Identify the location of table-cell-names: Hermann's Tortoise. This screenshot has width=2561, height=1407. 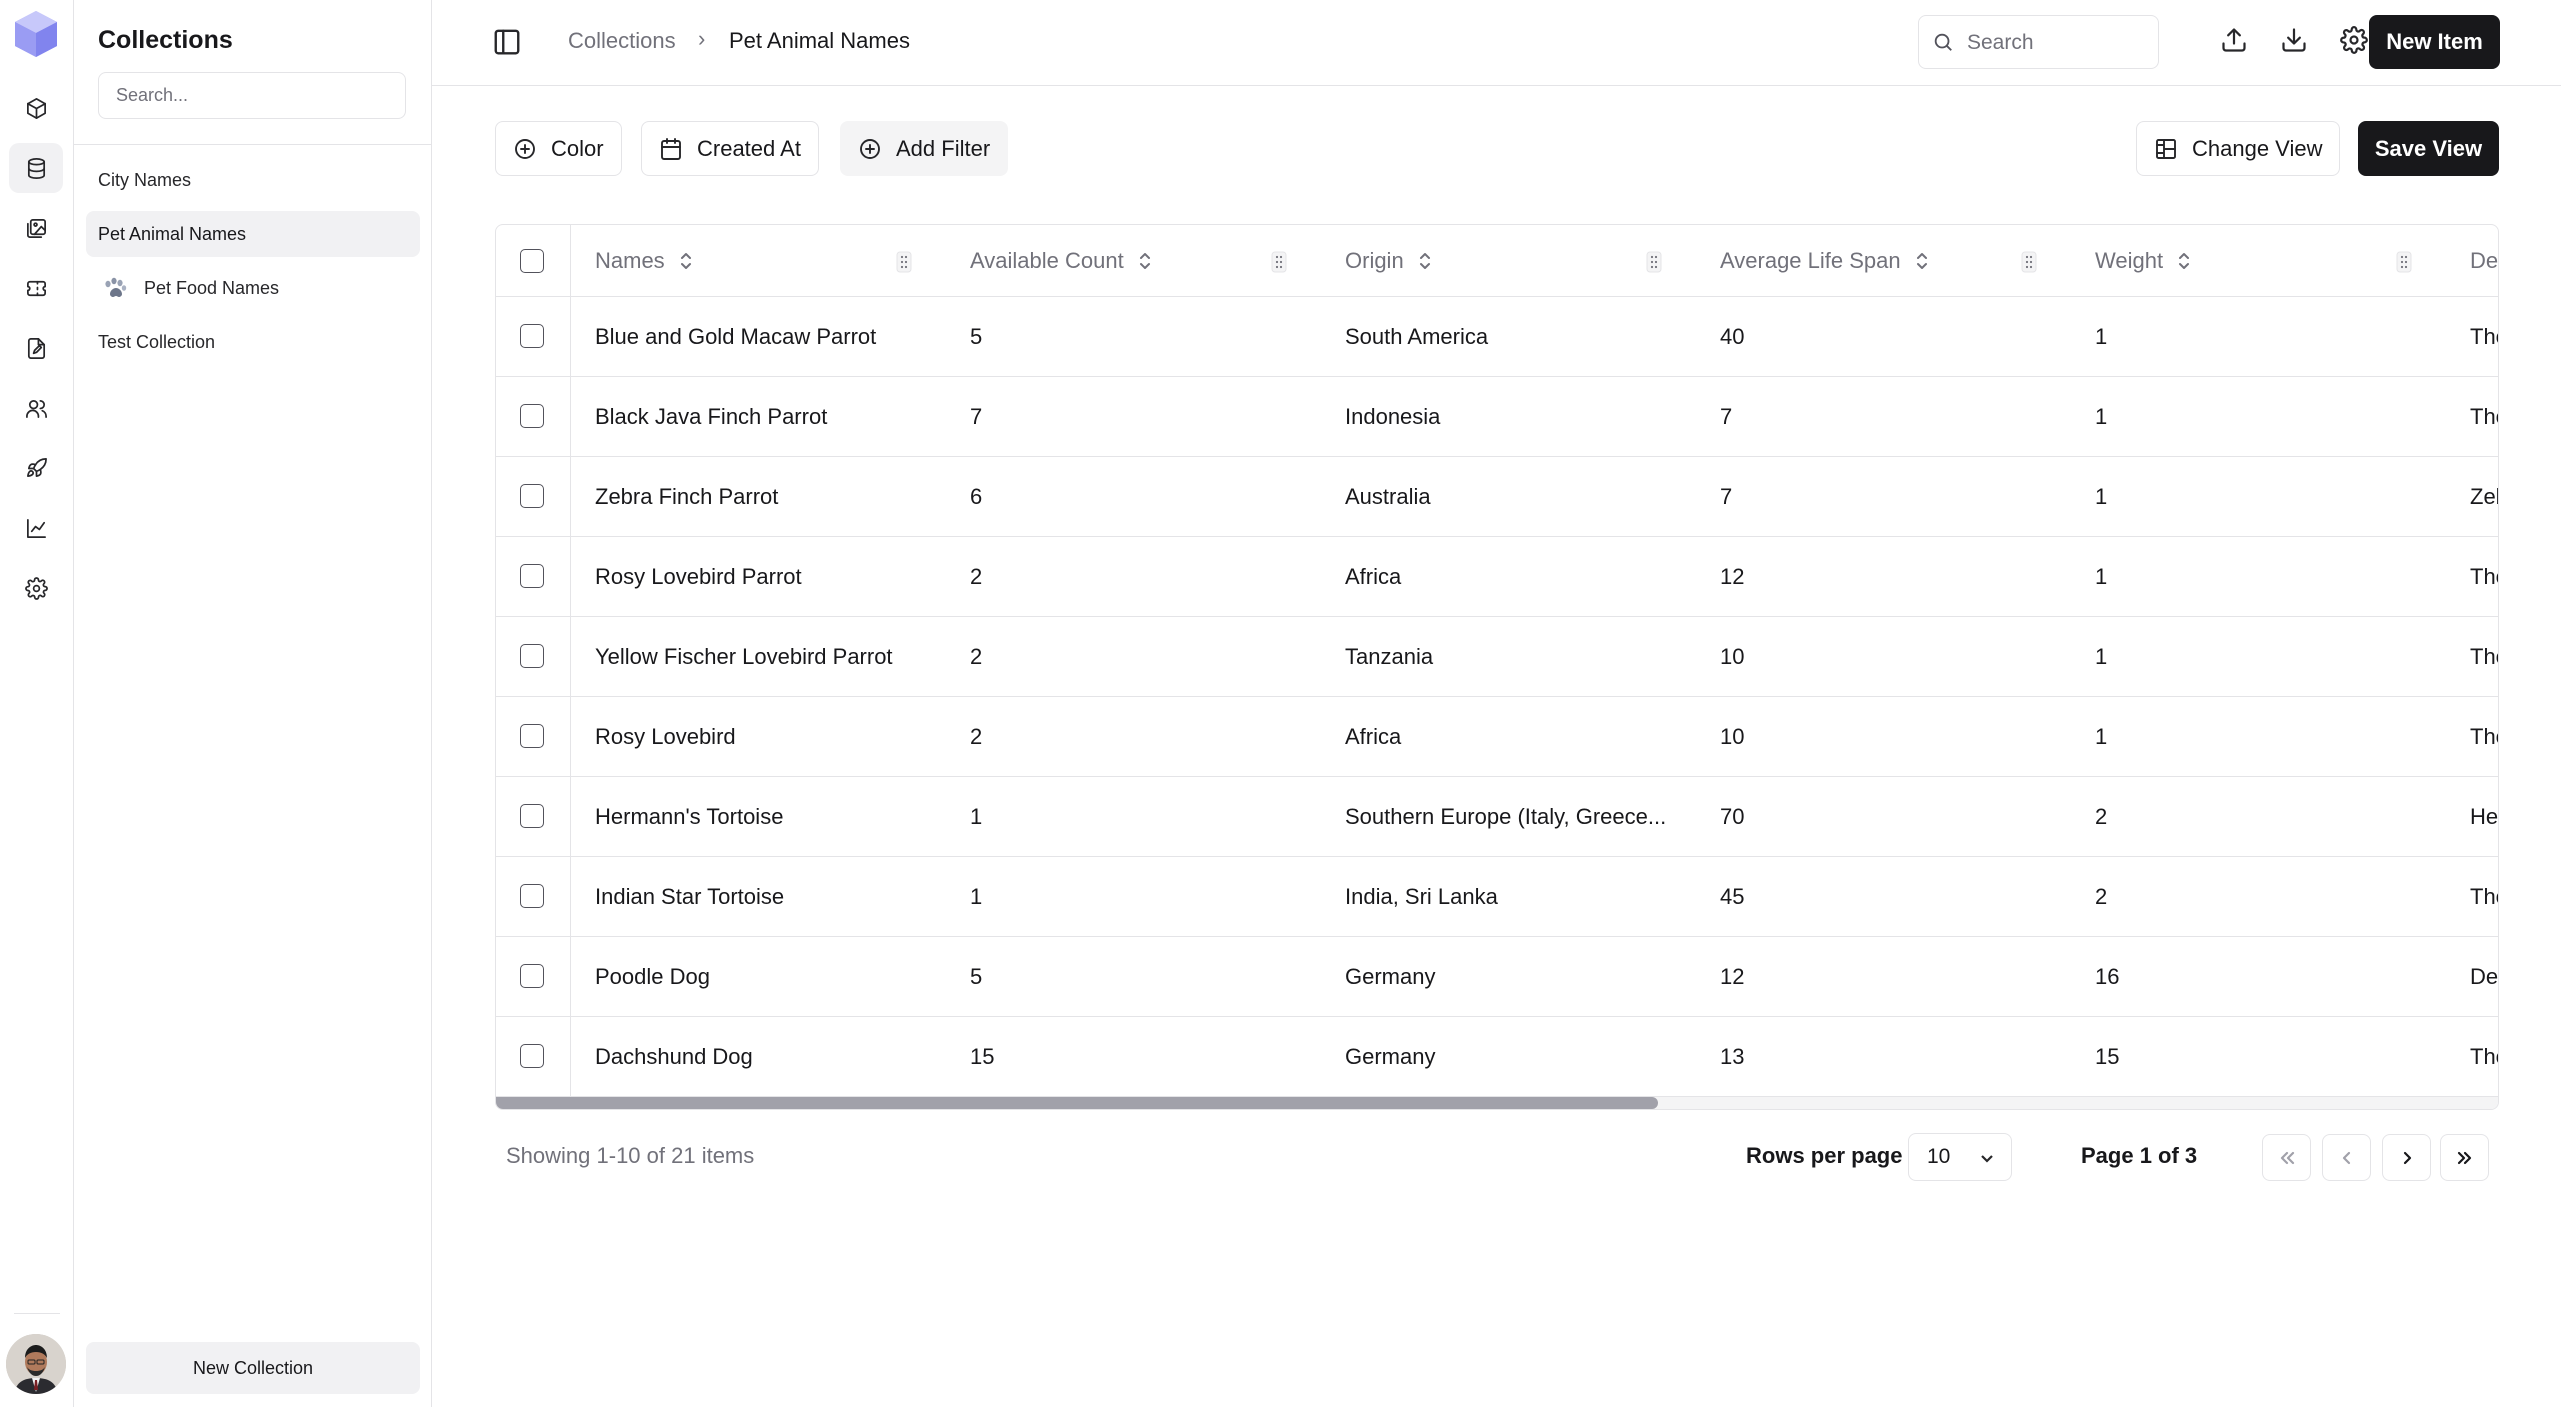
(689, 816).